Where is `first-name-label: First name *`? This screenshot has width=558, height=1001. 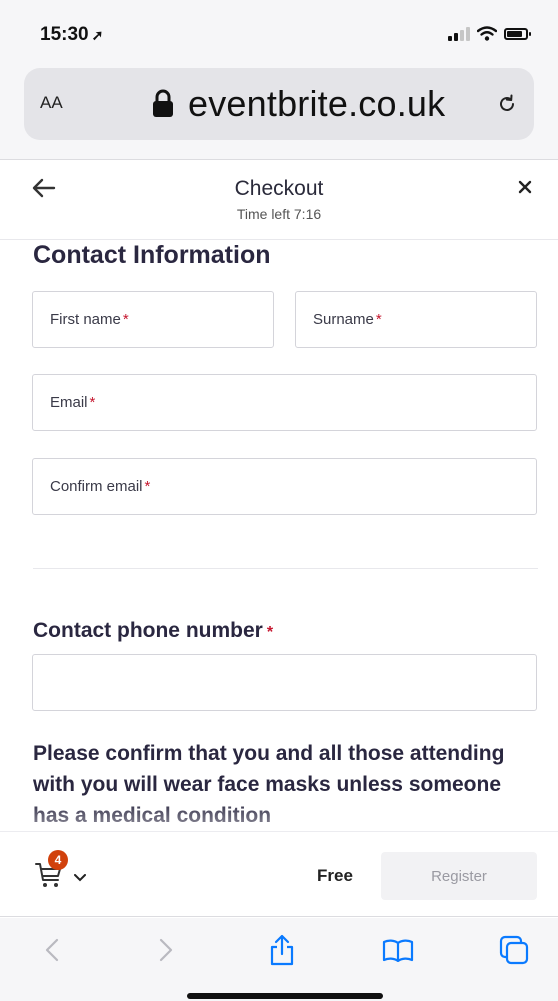
first-name-label: First name * is located at coordinates (89, 319).